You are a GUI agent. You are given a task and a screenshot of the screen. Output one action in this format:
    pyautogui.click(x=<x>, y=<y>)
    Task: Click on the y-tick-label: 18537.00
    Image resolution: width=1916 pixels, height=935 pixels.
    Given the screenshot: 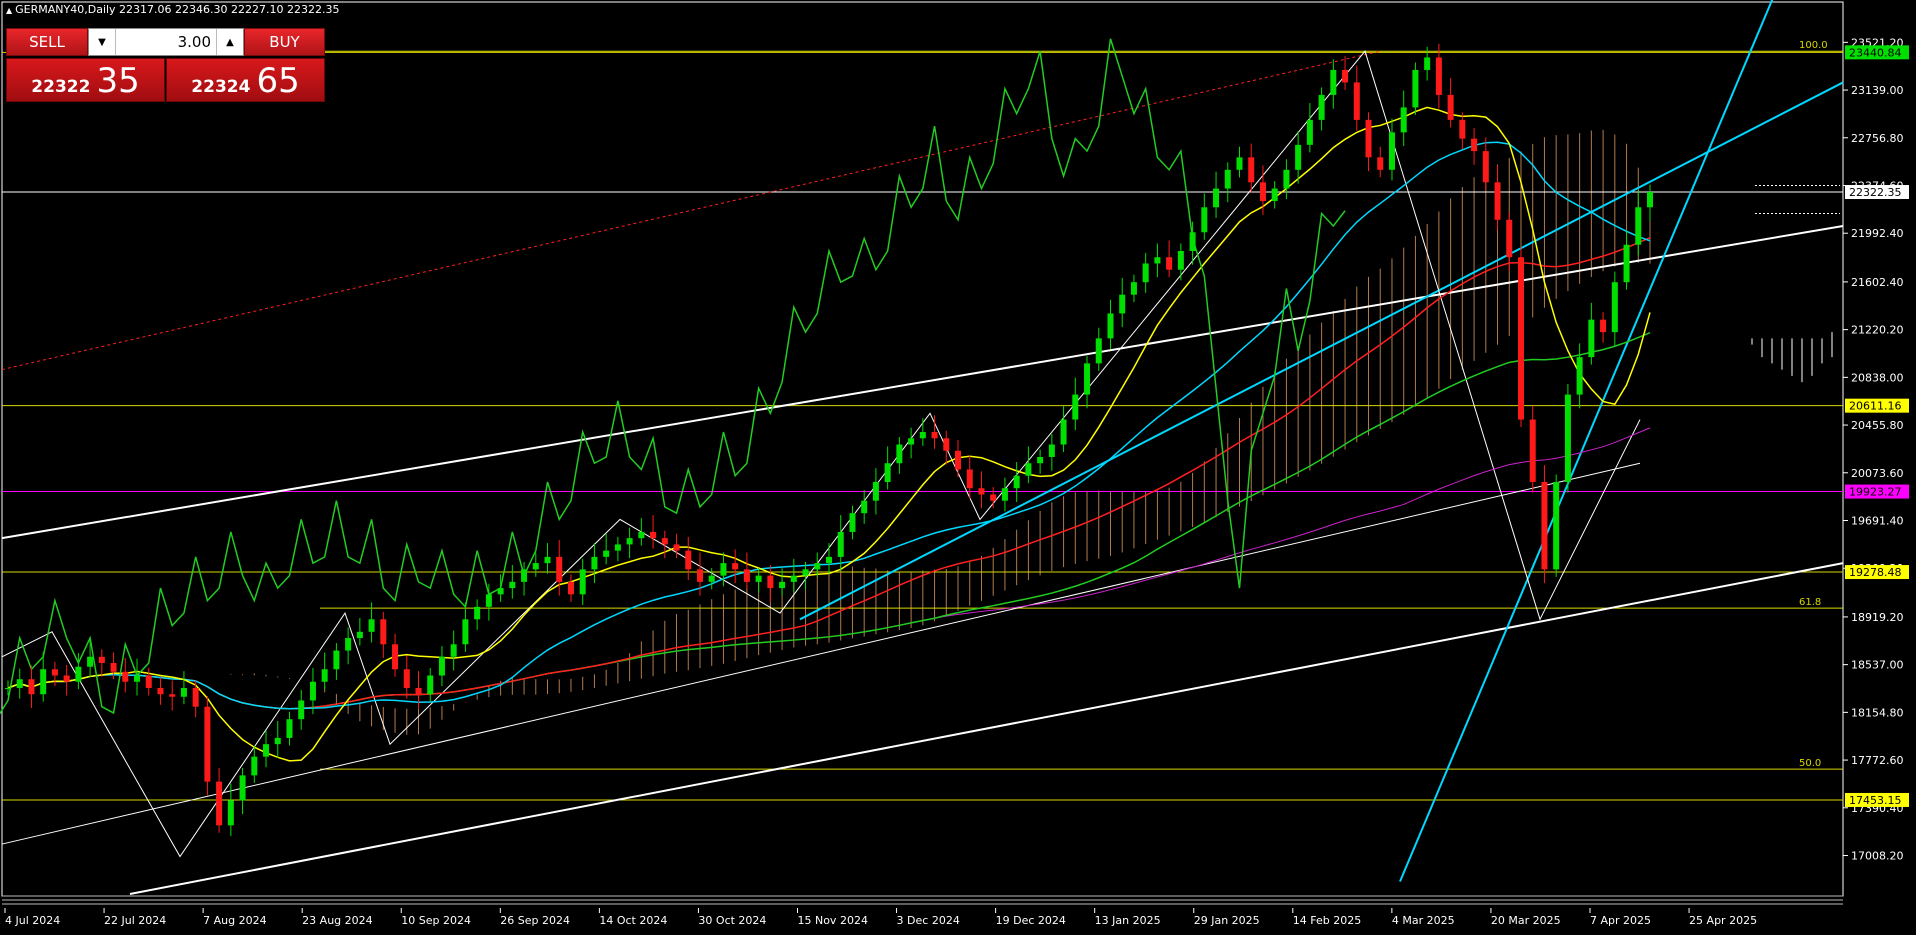 What is the action you would take?
    pyautogui.click(x=1877, y=665)
    